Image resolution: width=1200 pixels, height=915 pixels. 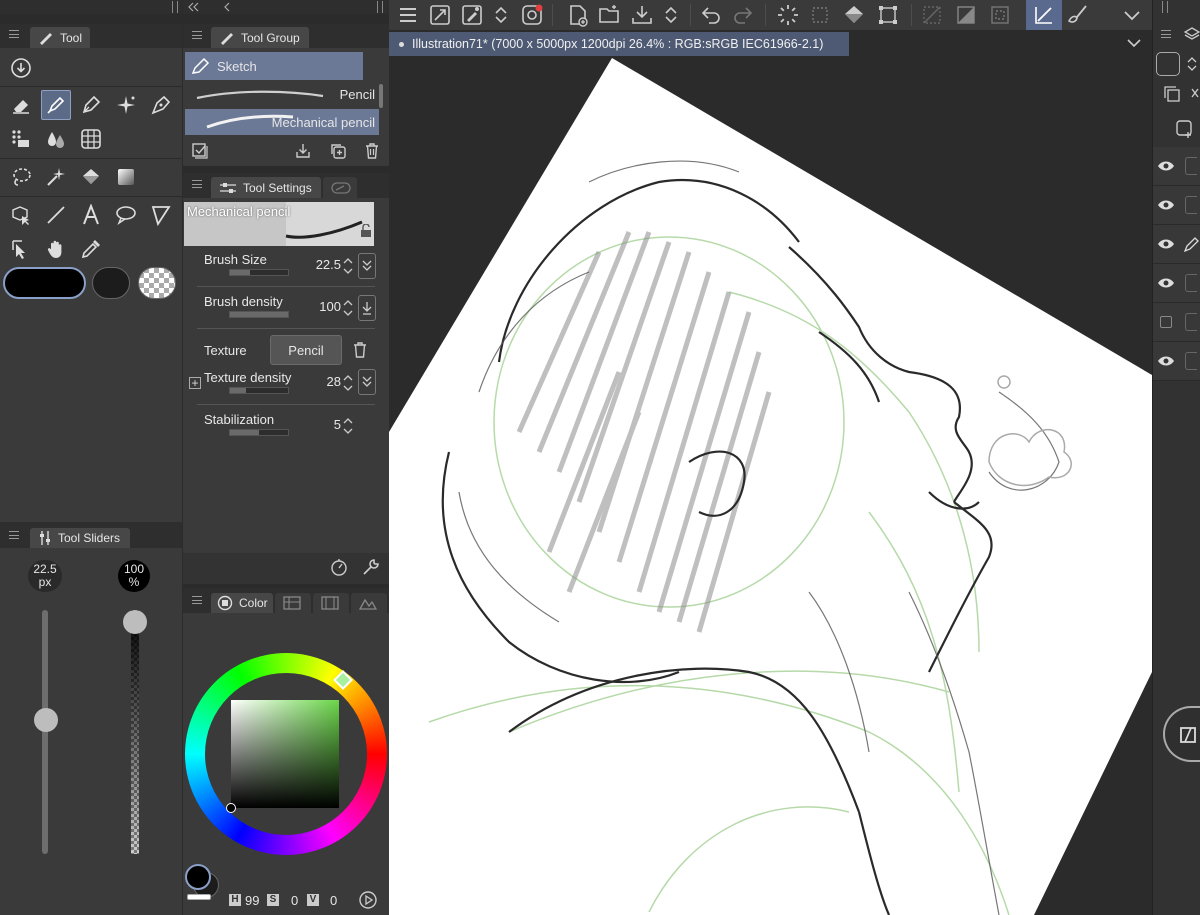 I want to click on brush-list-scrollbar, so click(x=381, y=96).